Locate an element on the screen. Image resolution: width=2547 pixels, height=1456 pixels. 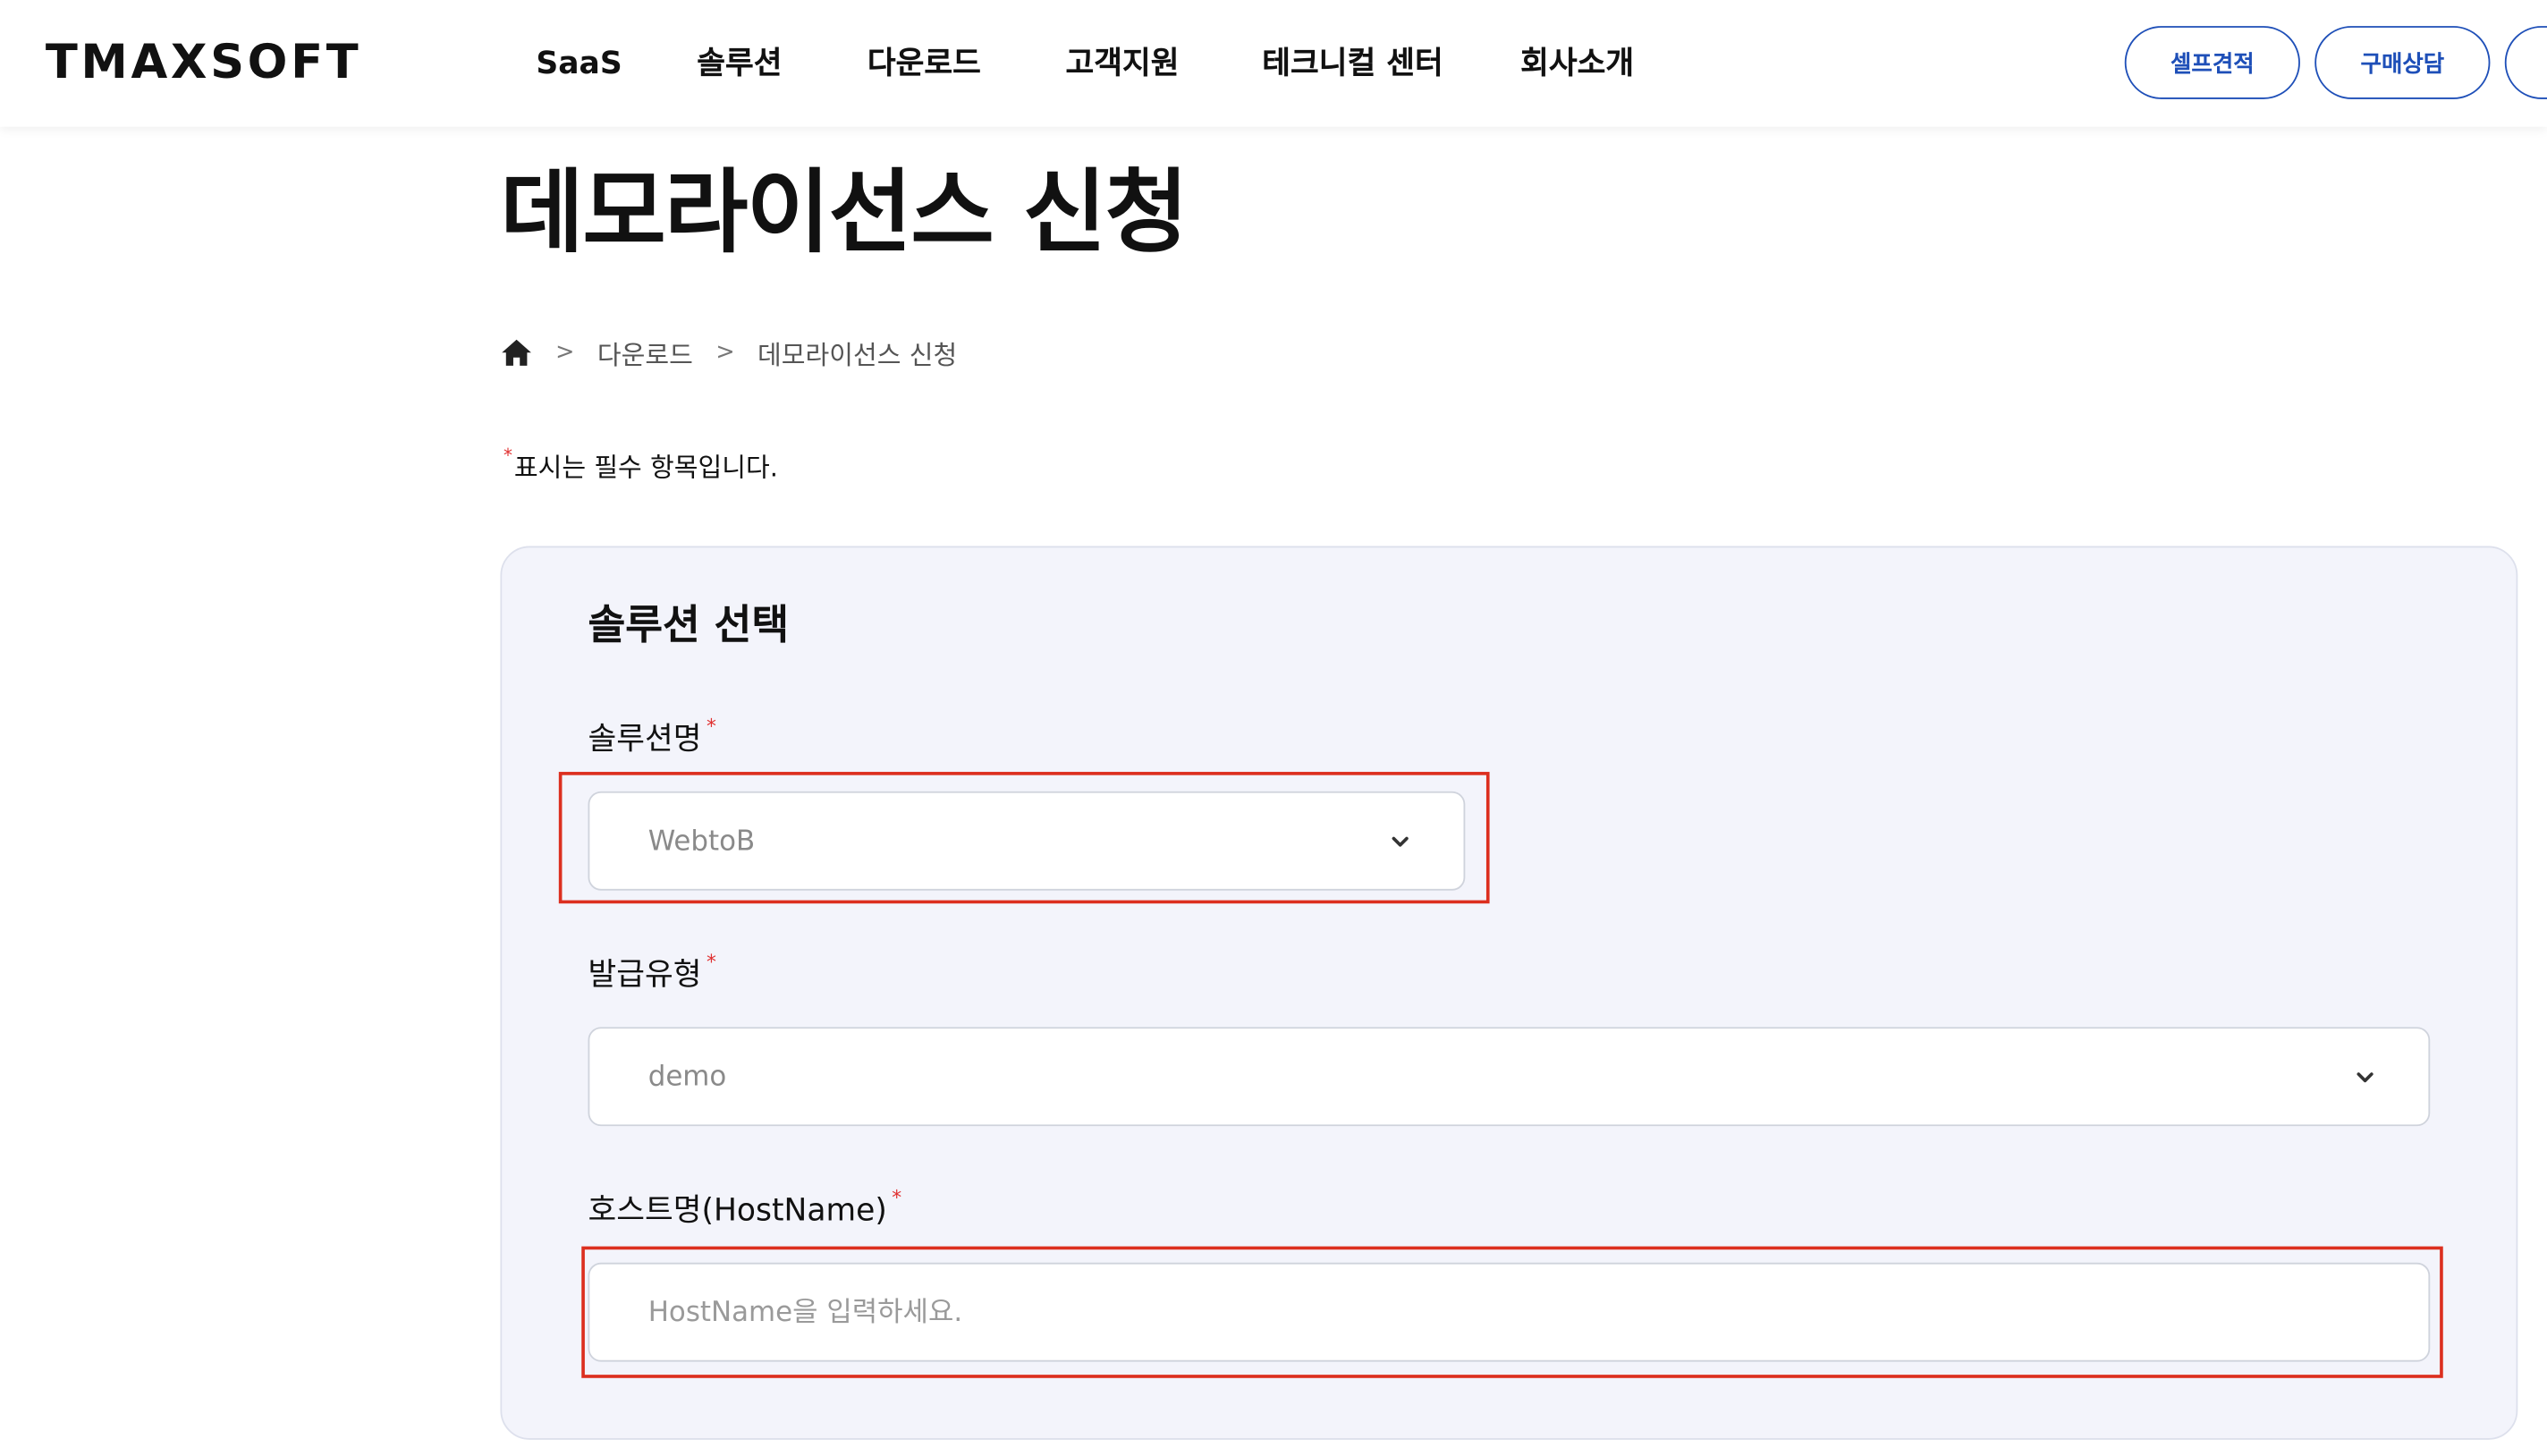
nav-saas: SaaS is located at coordinates (579, 64).